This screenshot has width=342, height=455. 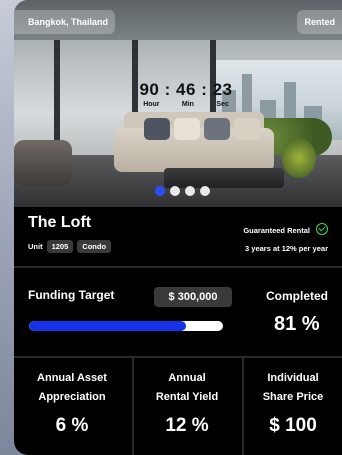 What do you see at coordinates (94, 246) in the screenshot?
I see `unit-type-badge: Condo` at bounding box center [94, 246].